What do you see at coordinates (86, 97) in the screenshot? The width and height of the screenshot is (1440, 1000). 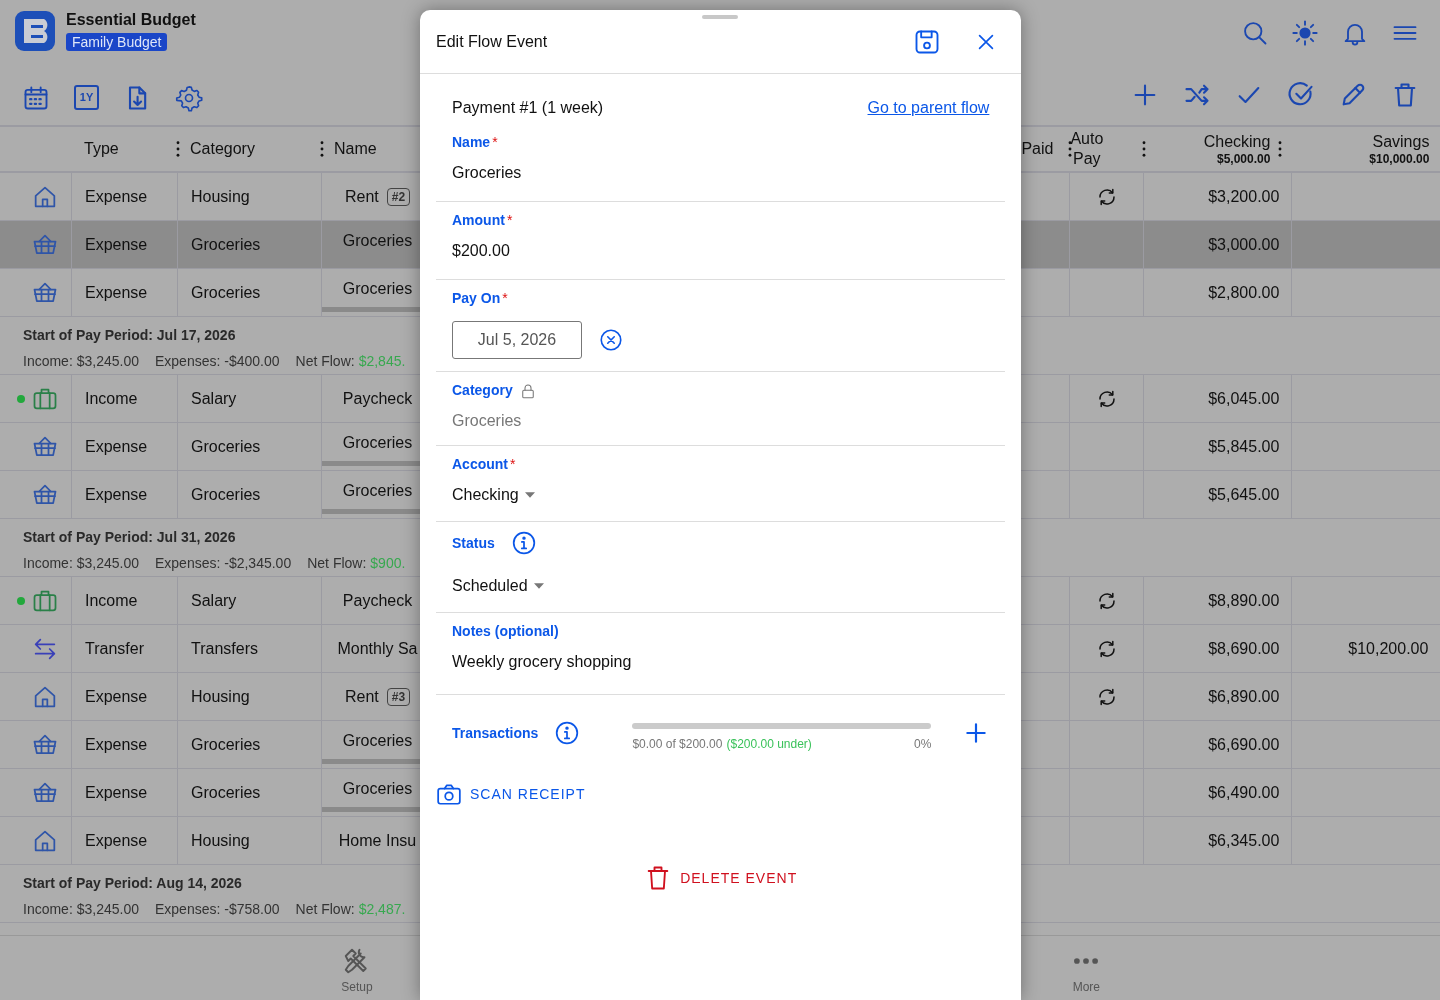 I see `year-view-button: 1Y` at bounding box center [86, 97].